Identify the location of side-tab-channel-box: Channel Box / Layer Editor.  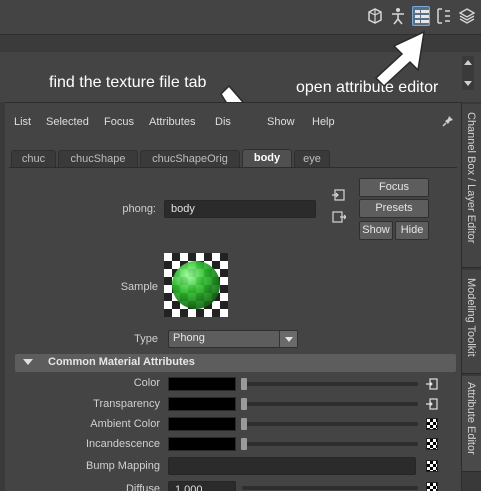
(471, 186).